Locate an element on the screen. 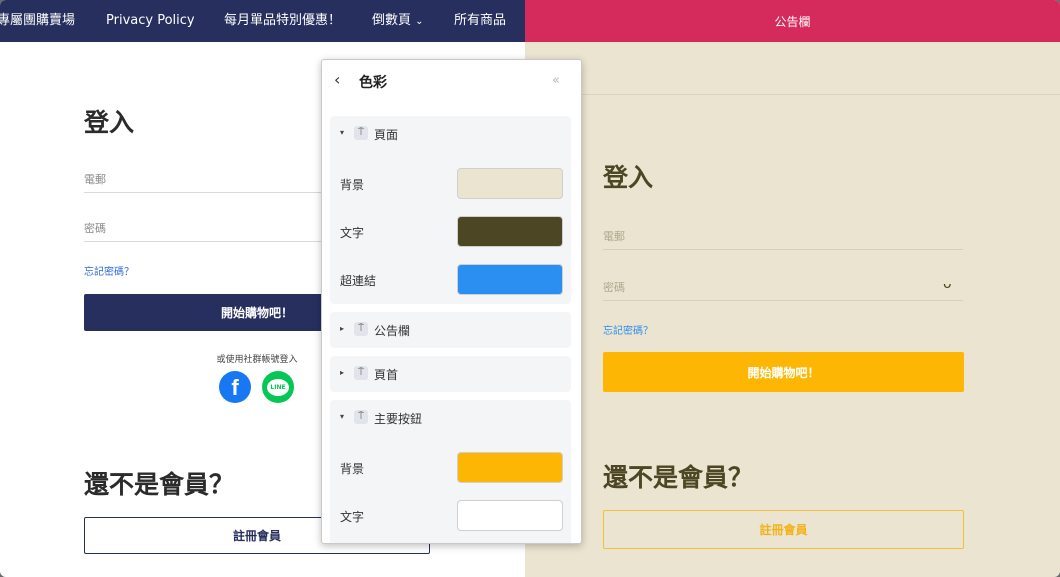 This screenshot has width=1060, height=577. color-row-hyperlink: 超連結 is located at coordinates (450, 280).